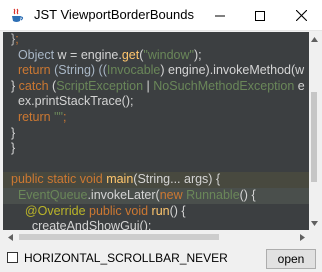  Describe the element at coordinates (59, 179) in the screenshot. I see `code-token: public static void` at that location.